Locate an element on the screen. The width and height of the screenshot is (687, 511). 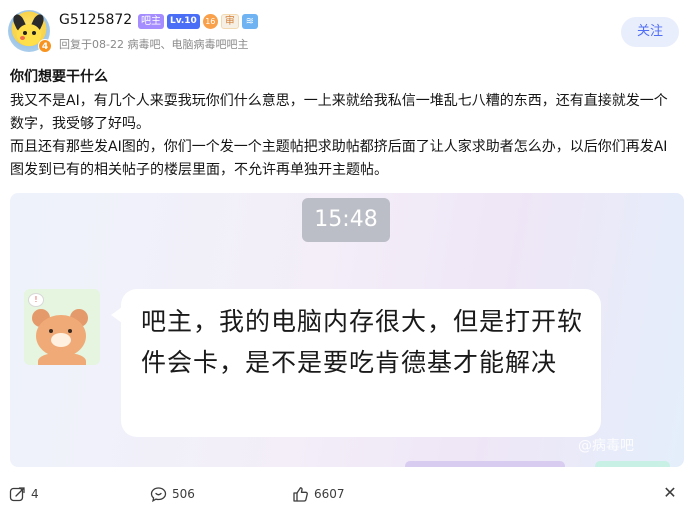
share-count: 4 is located at coordinates (35, 494).